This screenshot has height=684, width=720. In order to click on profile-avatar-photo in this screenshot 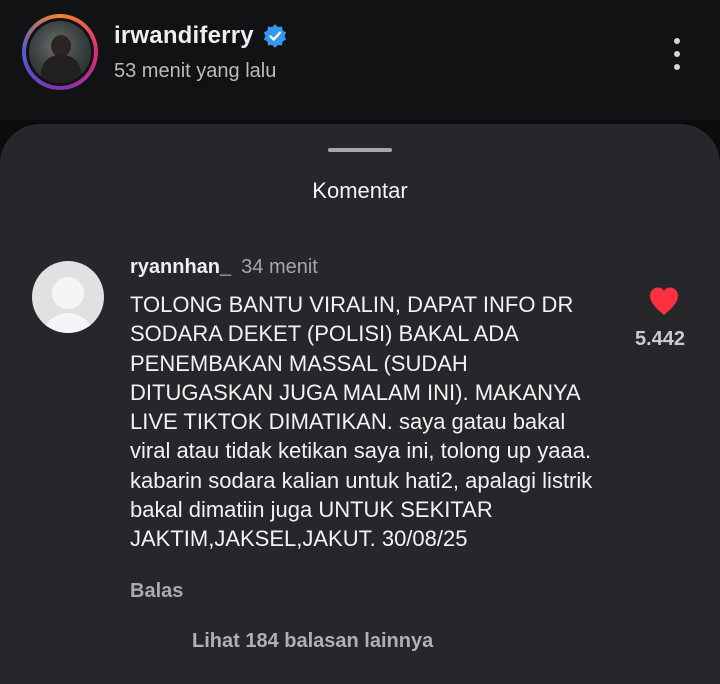, I will do `click(60, 52)`.